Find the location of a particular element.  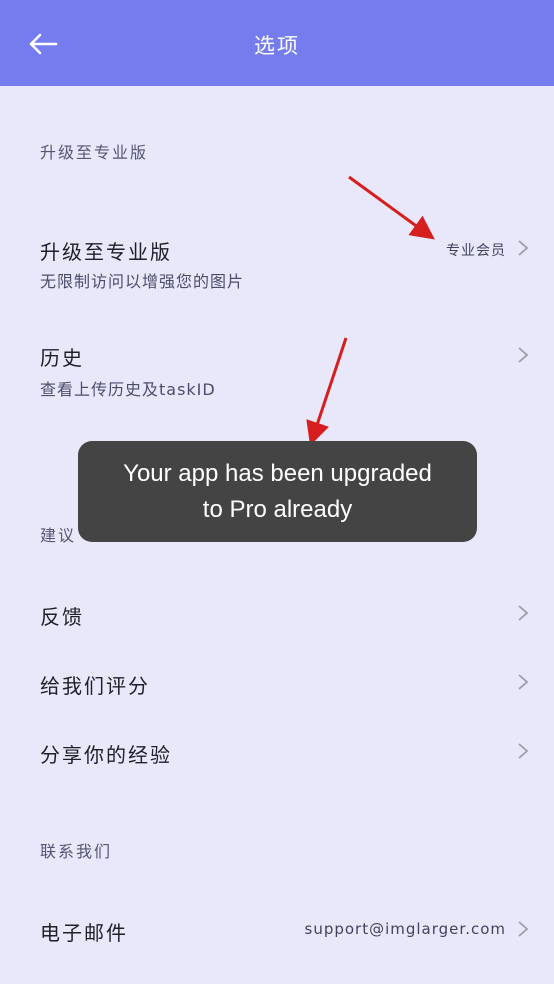

share-experience-title: 分享你的经验 is located at coordinates (106, 755).